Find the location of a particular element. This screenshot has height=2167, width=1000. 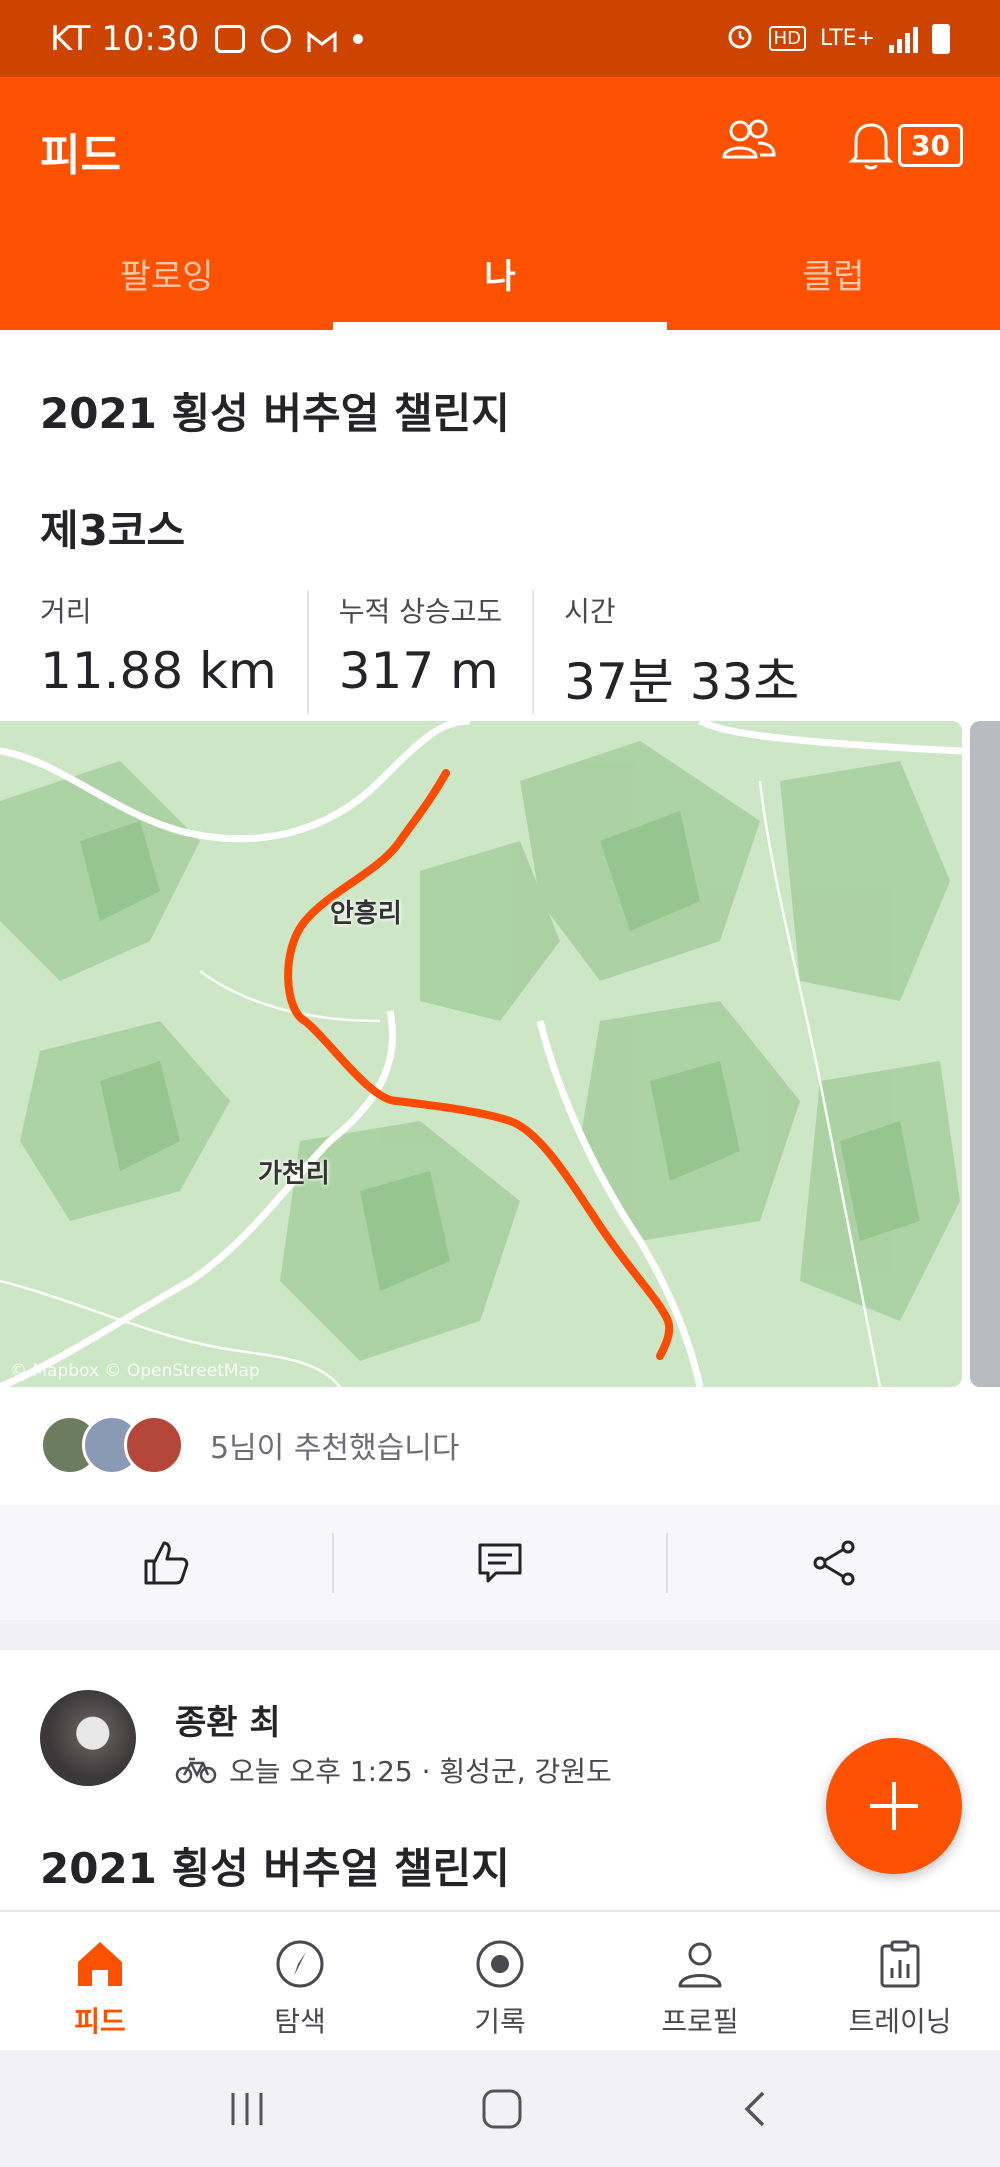

more-dot-icon is located at coordinates (358, 38).